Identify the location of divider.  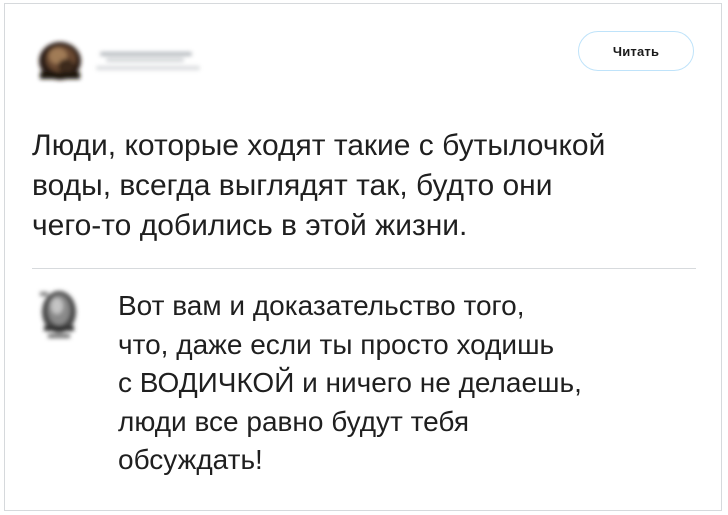
(364, 268).